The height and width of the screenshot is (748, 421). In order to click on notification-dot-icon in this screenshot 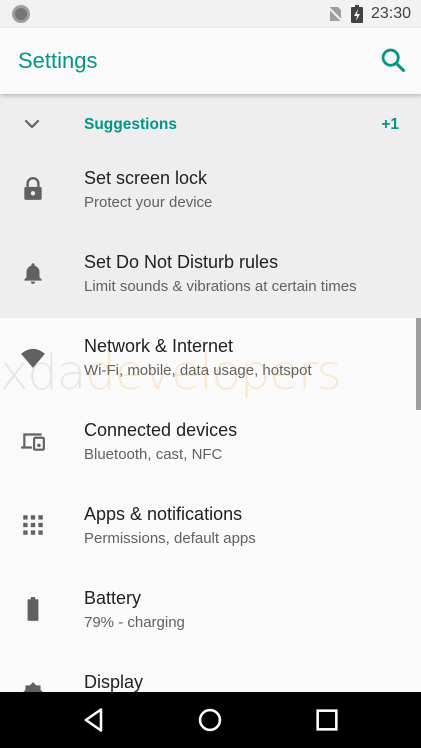, I will do `click(21, 14)`.